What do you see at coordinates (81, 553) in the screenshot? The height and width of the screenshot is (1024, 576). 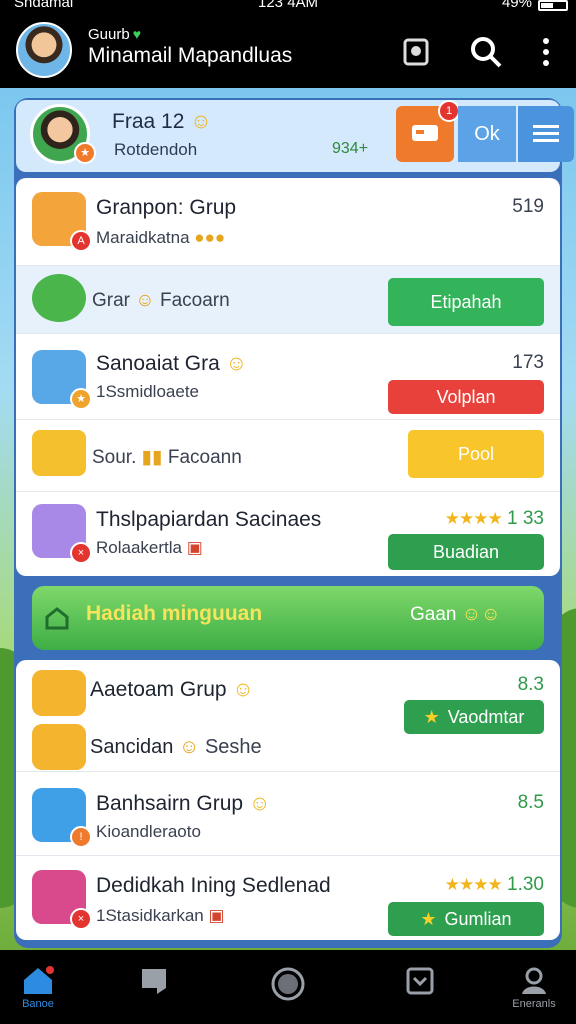 I see `badge-icon: ×` at bounding box center [81, 553].